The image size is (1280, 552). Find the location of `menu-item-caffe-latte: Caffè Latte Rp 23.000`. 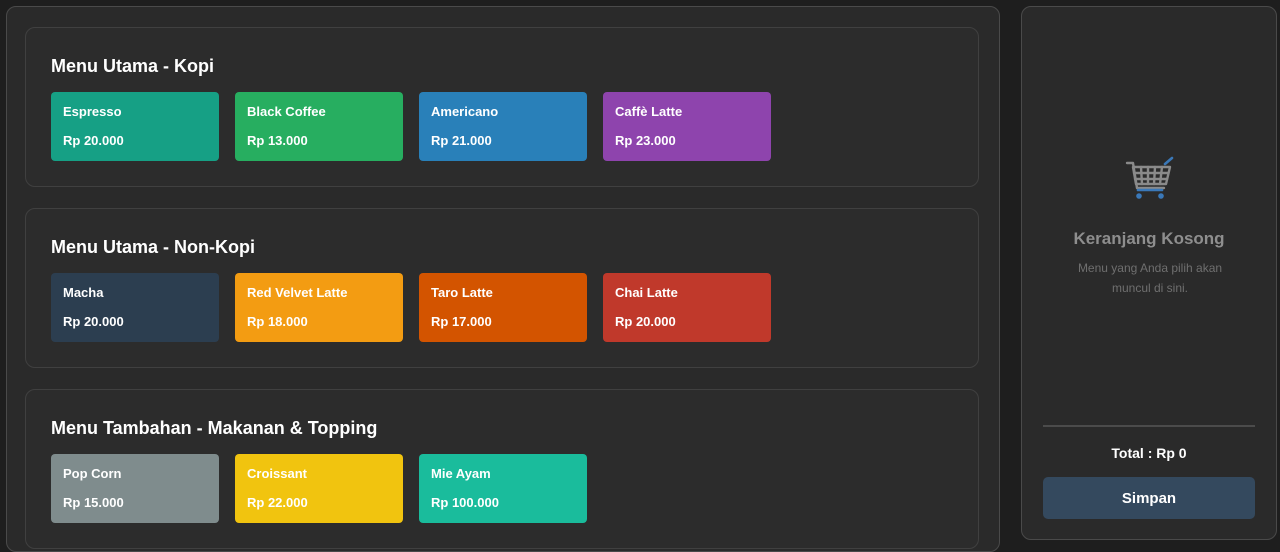

menu-item-caffe-latte: Caffè Latte Rp 23.000 is located at coordinates (687, 126).